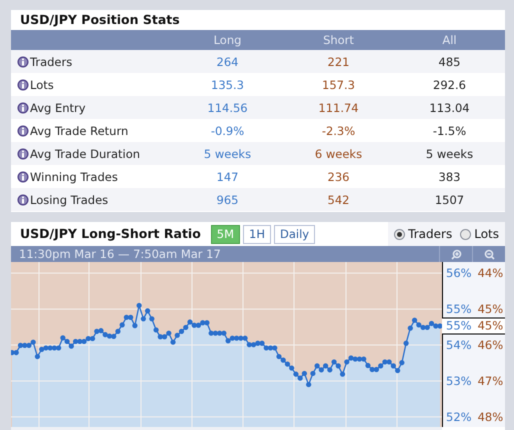 The image size is (514, 430). I want to click on table-cell: 6 weeks, so click(338, 153).